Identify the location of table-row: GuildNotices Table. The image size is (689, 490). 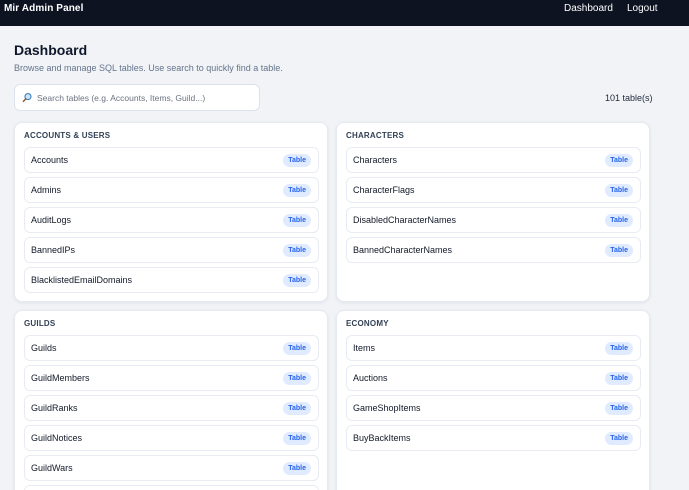
(171, 438).